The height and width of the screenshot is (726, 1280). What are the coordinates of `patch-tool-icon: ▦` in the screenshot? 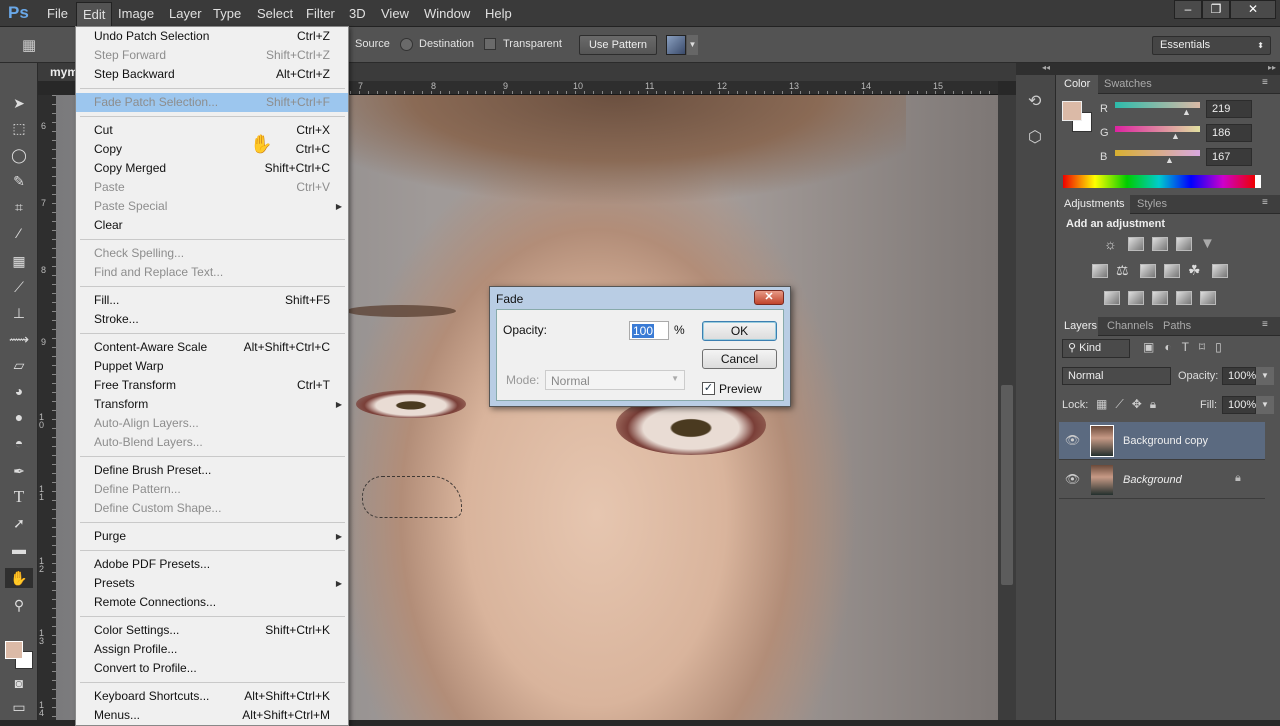 It's located at (29, 45).